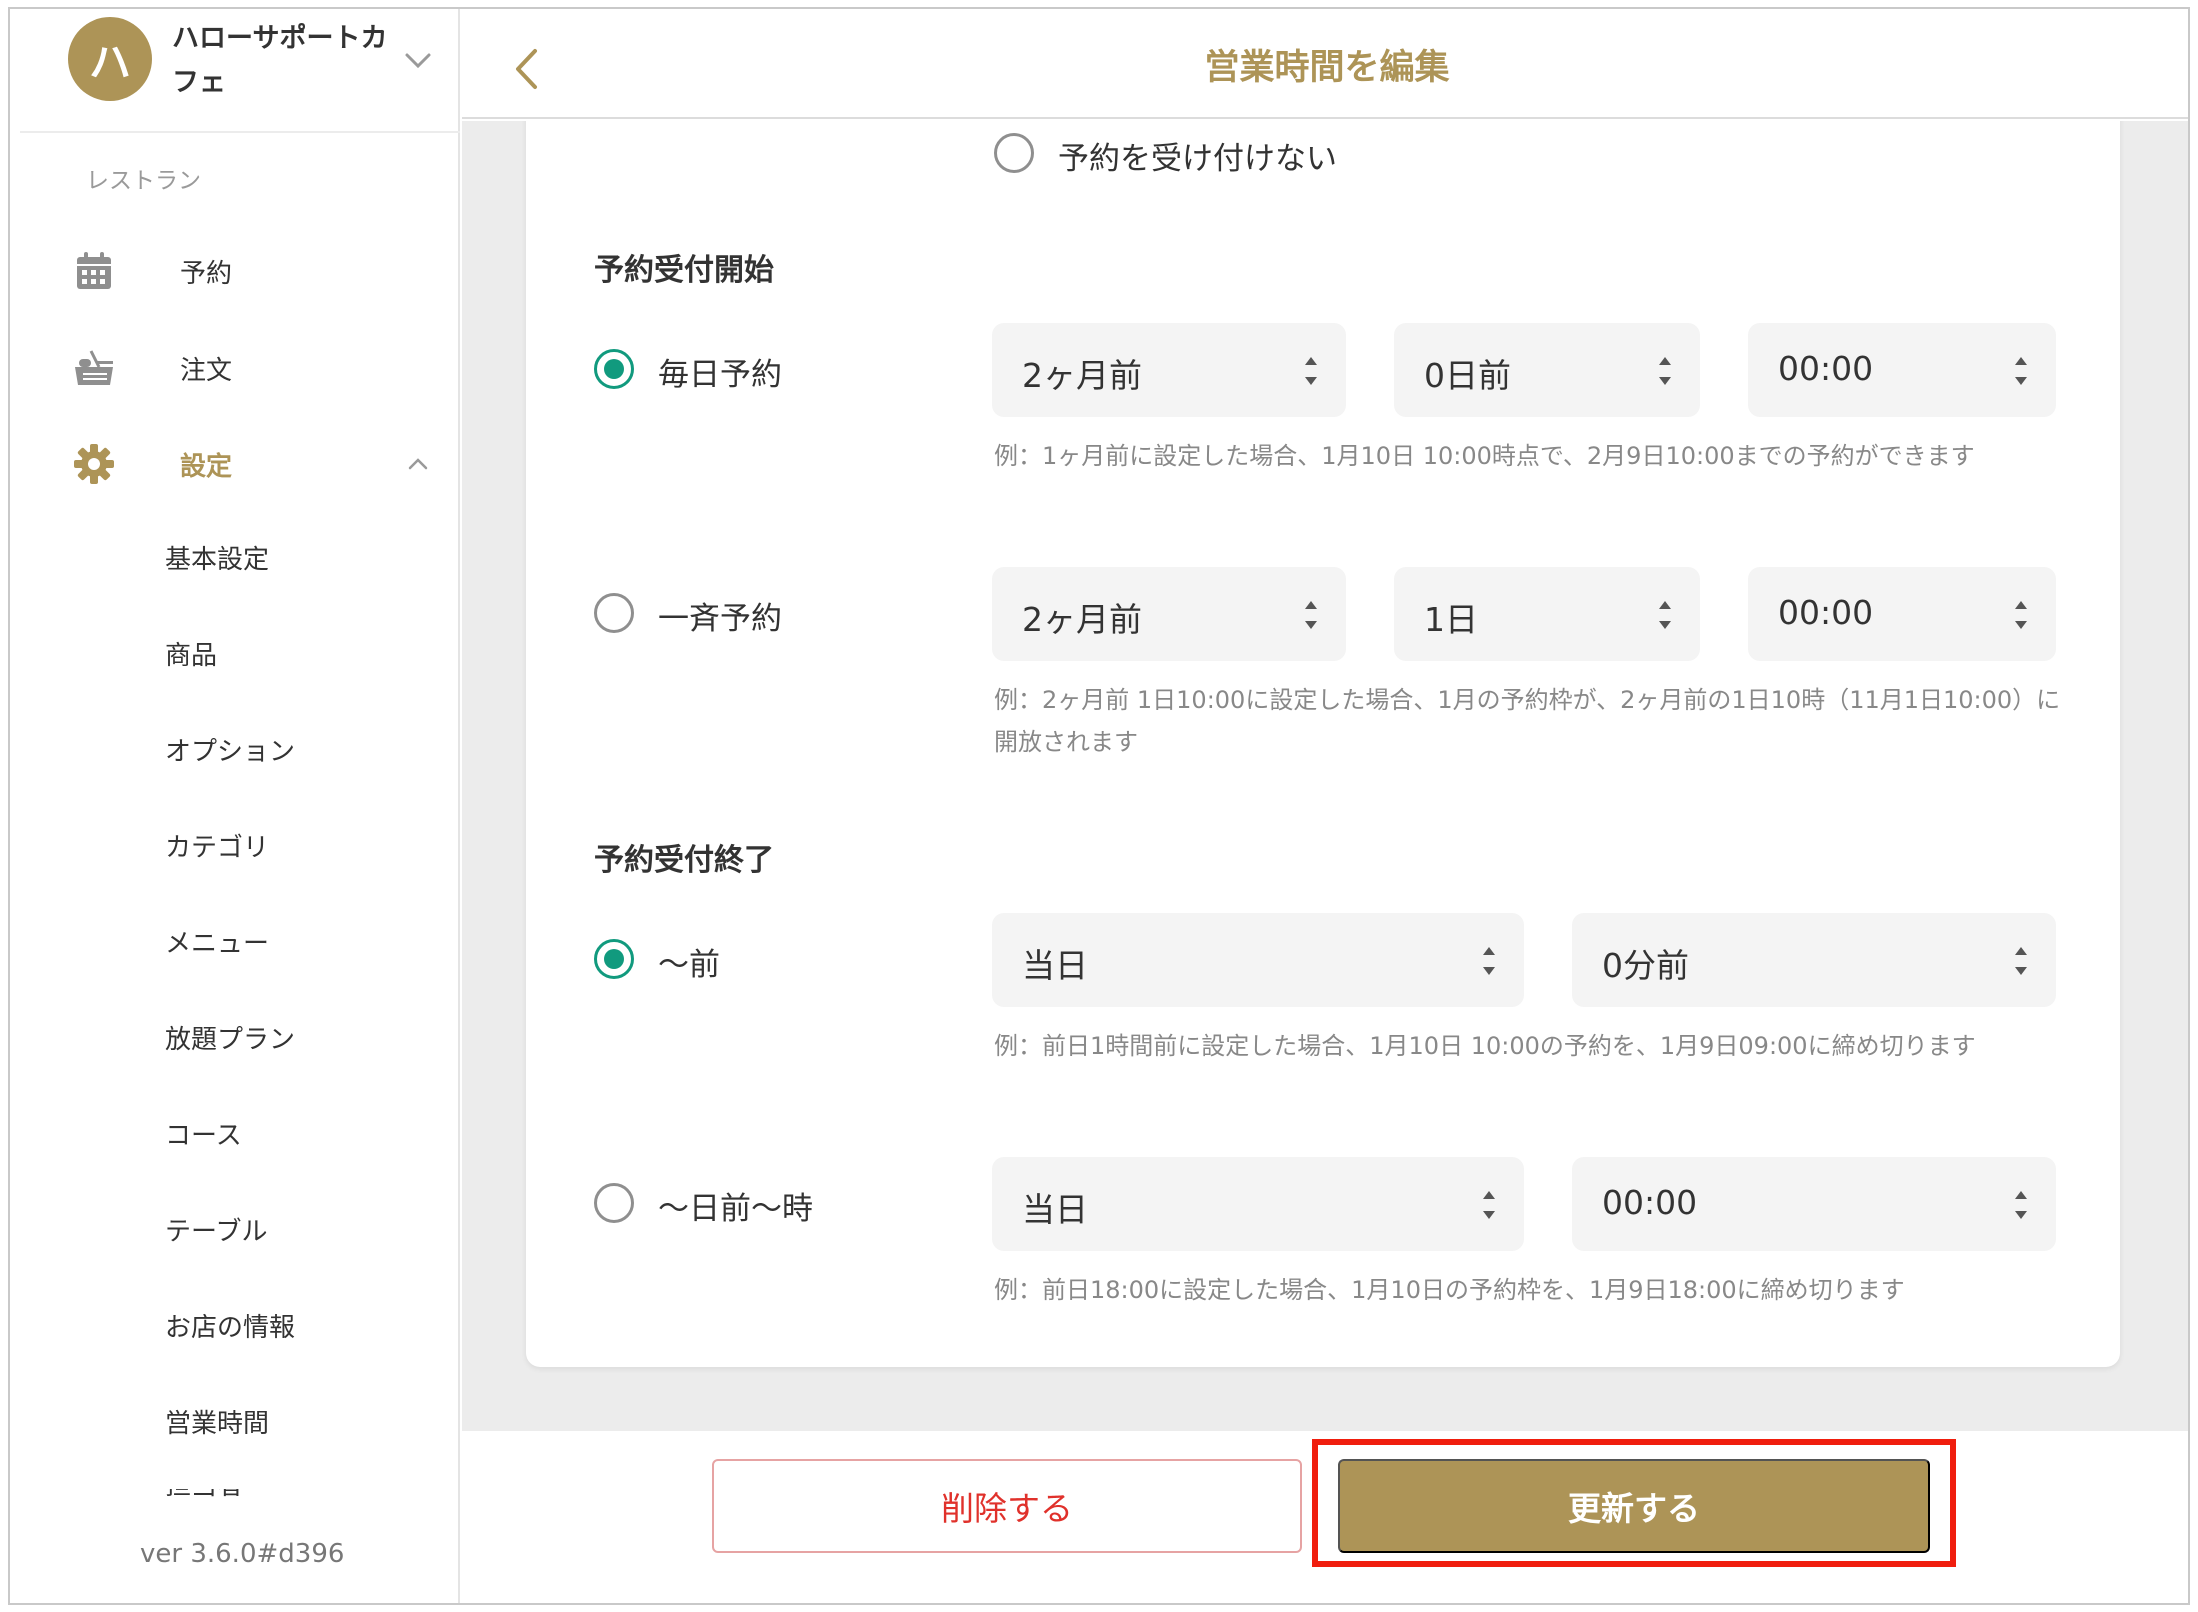  What do you see at coordinates (206, 466) in the screenshot?
I see `sidebar-item-label: 設定` at bounding box center [206, 466].